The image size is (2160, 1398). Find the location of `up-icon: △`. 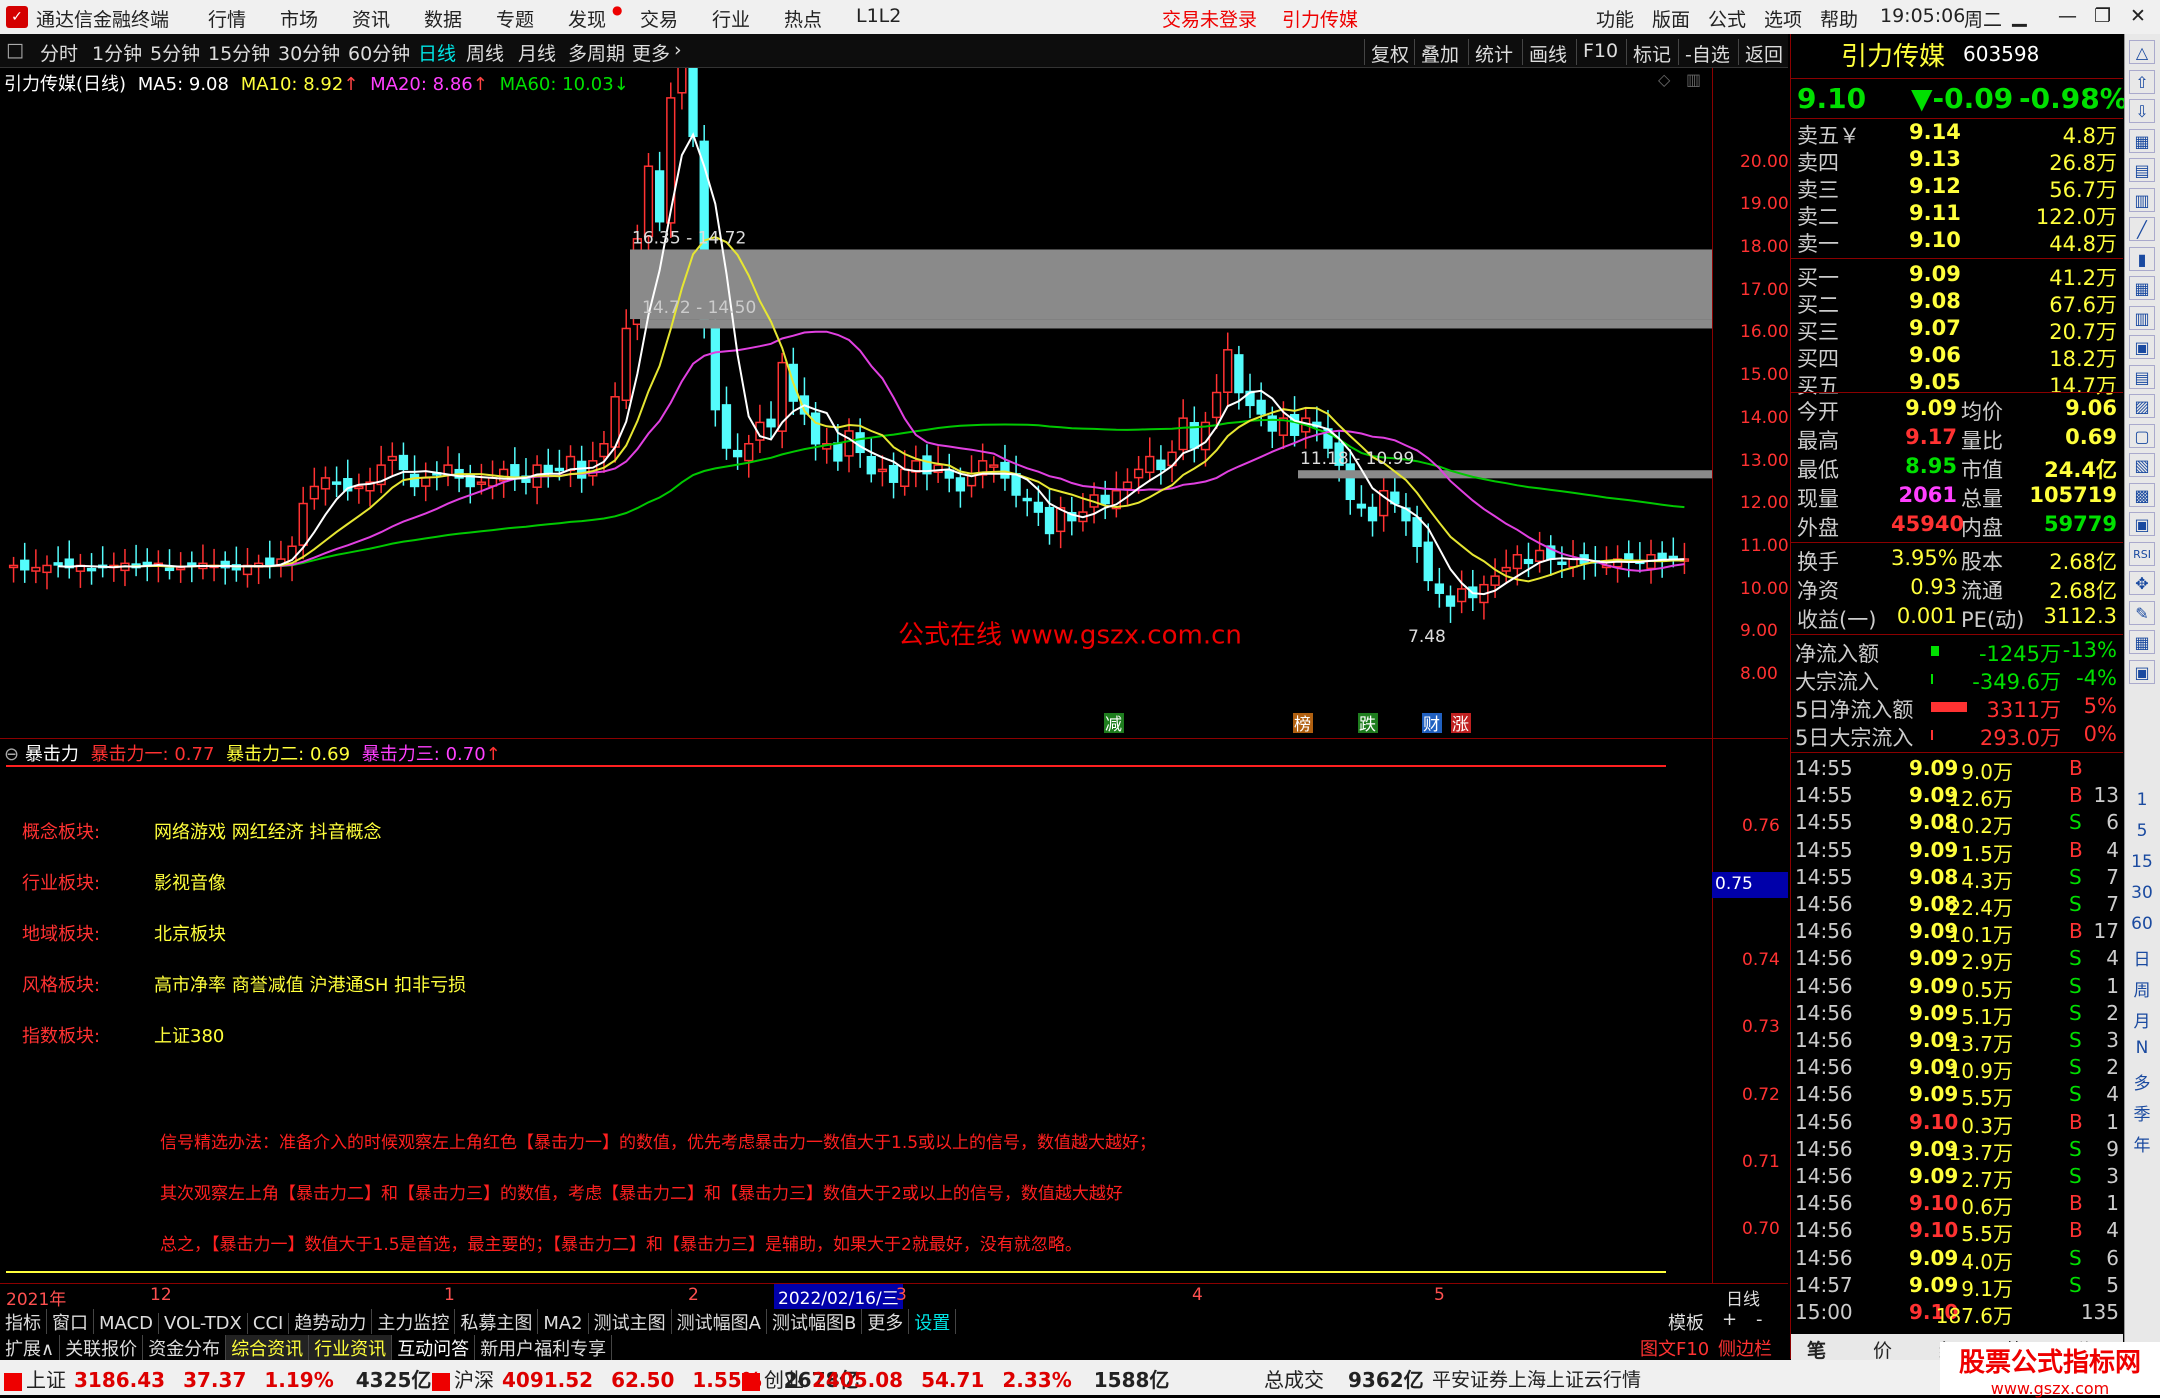

up-icon: △ is located at coordinates (2142, 52).